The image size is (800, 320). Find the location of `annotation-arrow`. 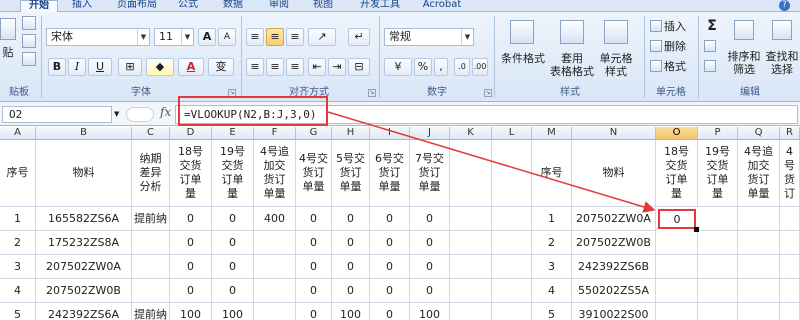

annotation-arrow is located at coordinates (491, 162).